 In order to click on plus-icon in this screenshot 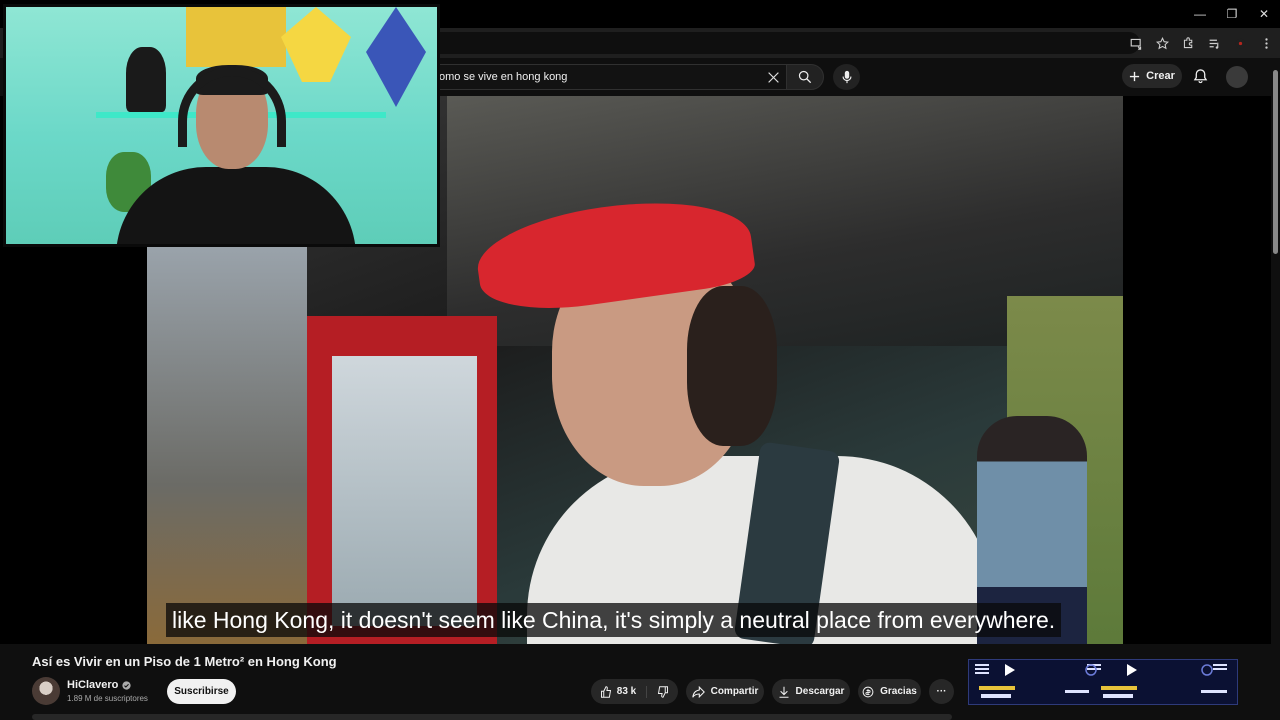, I will do `click(1135, 76)`.